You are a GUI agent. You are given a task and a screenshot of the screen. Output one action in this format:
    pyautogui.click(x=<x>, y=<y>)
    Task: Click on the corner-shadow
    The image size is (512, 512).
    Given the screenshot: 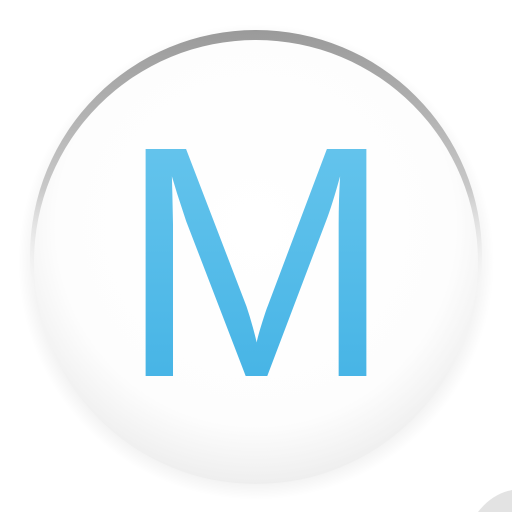 What is the action you would take?
    pyautogui.click(x=495, y=501)
    